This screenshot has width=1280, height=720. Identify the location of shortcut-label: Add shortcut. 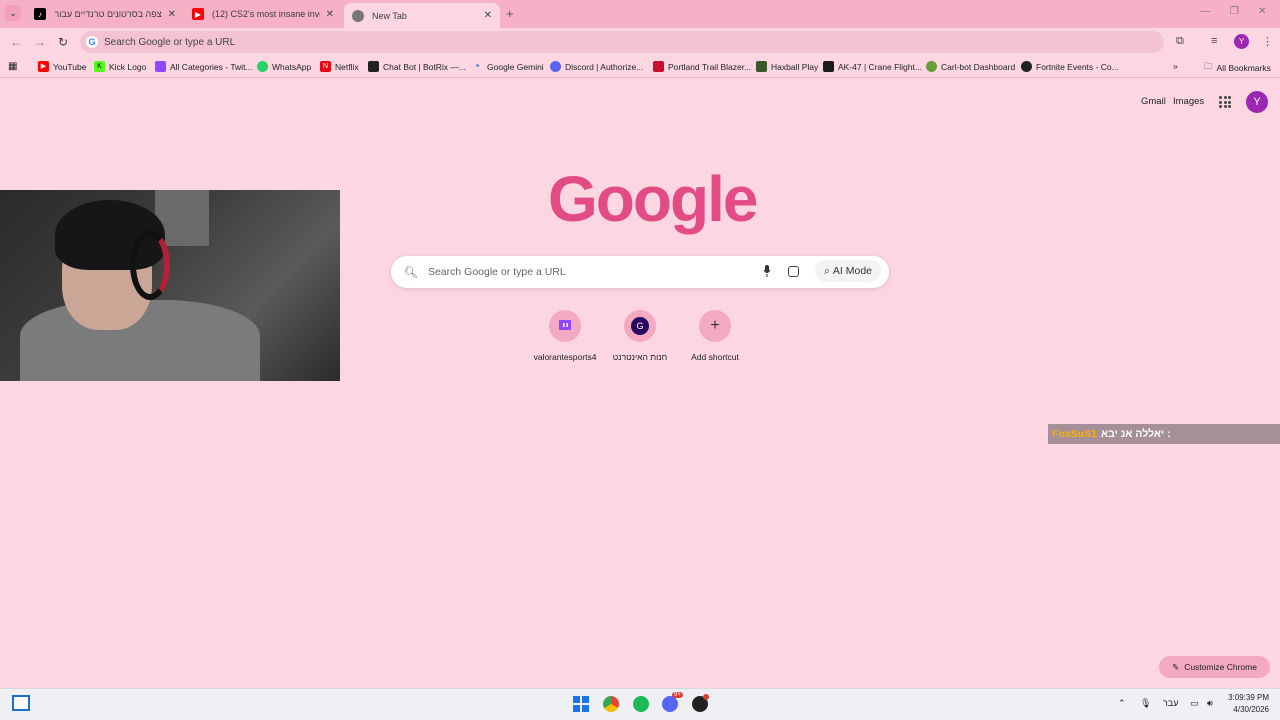
(715, 357).